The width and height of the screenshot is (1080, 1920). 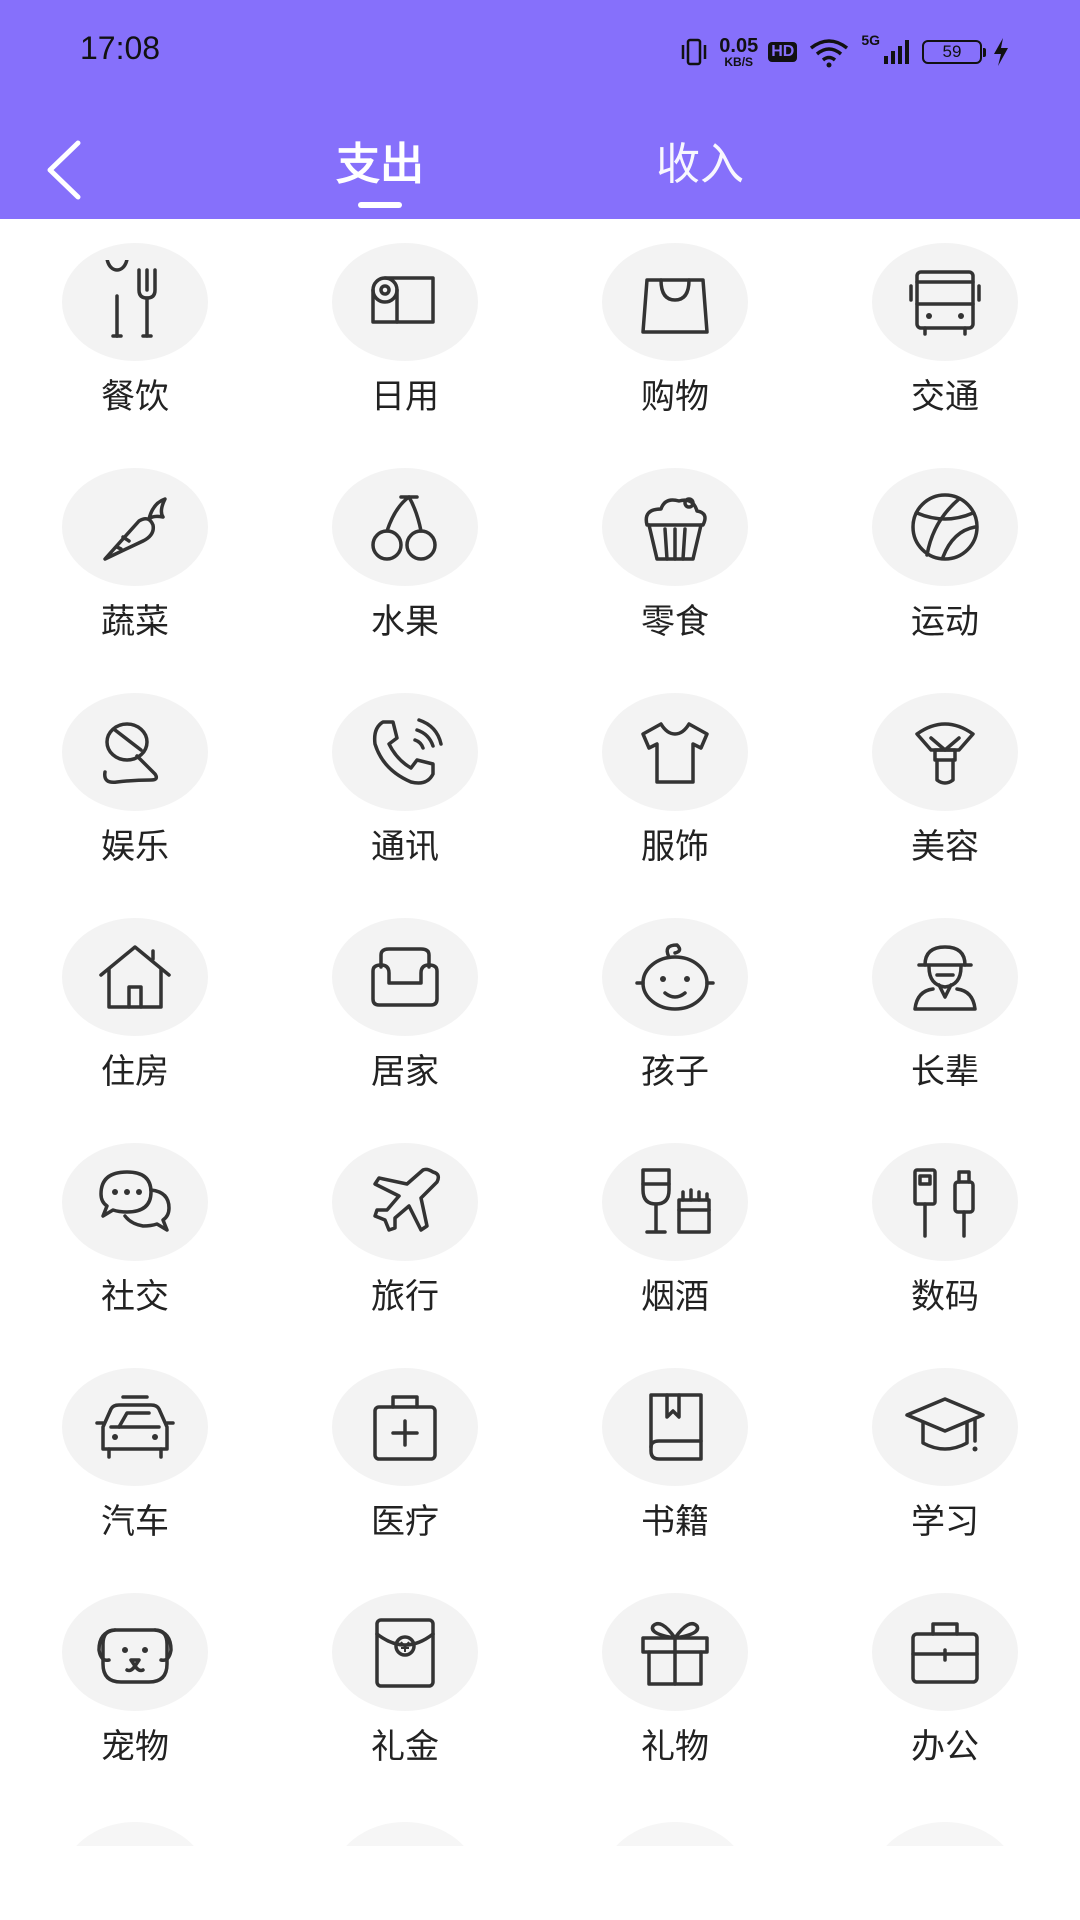 I want to click on active-tab-indicator, so click(x=380, y=205).